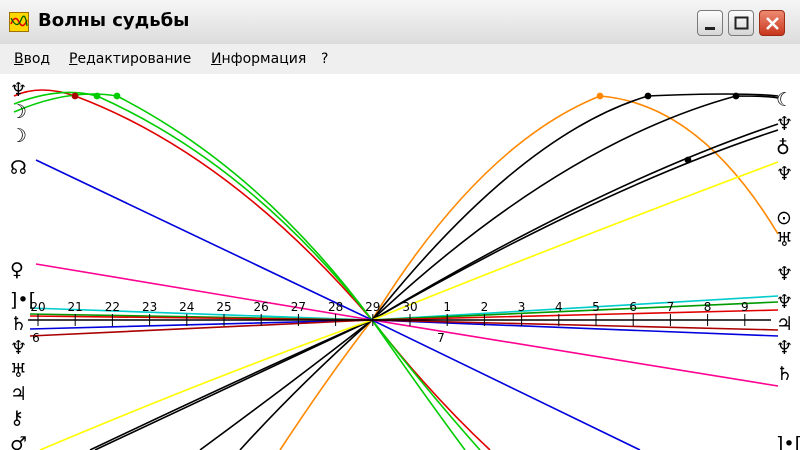 The image size is (800, 450). I want to click on maximize-button, so click(741, 23).